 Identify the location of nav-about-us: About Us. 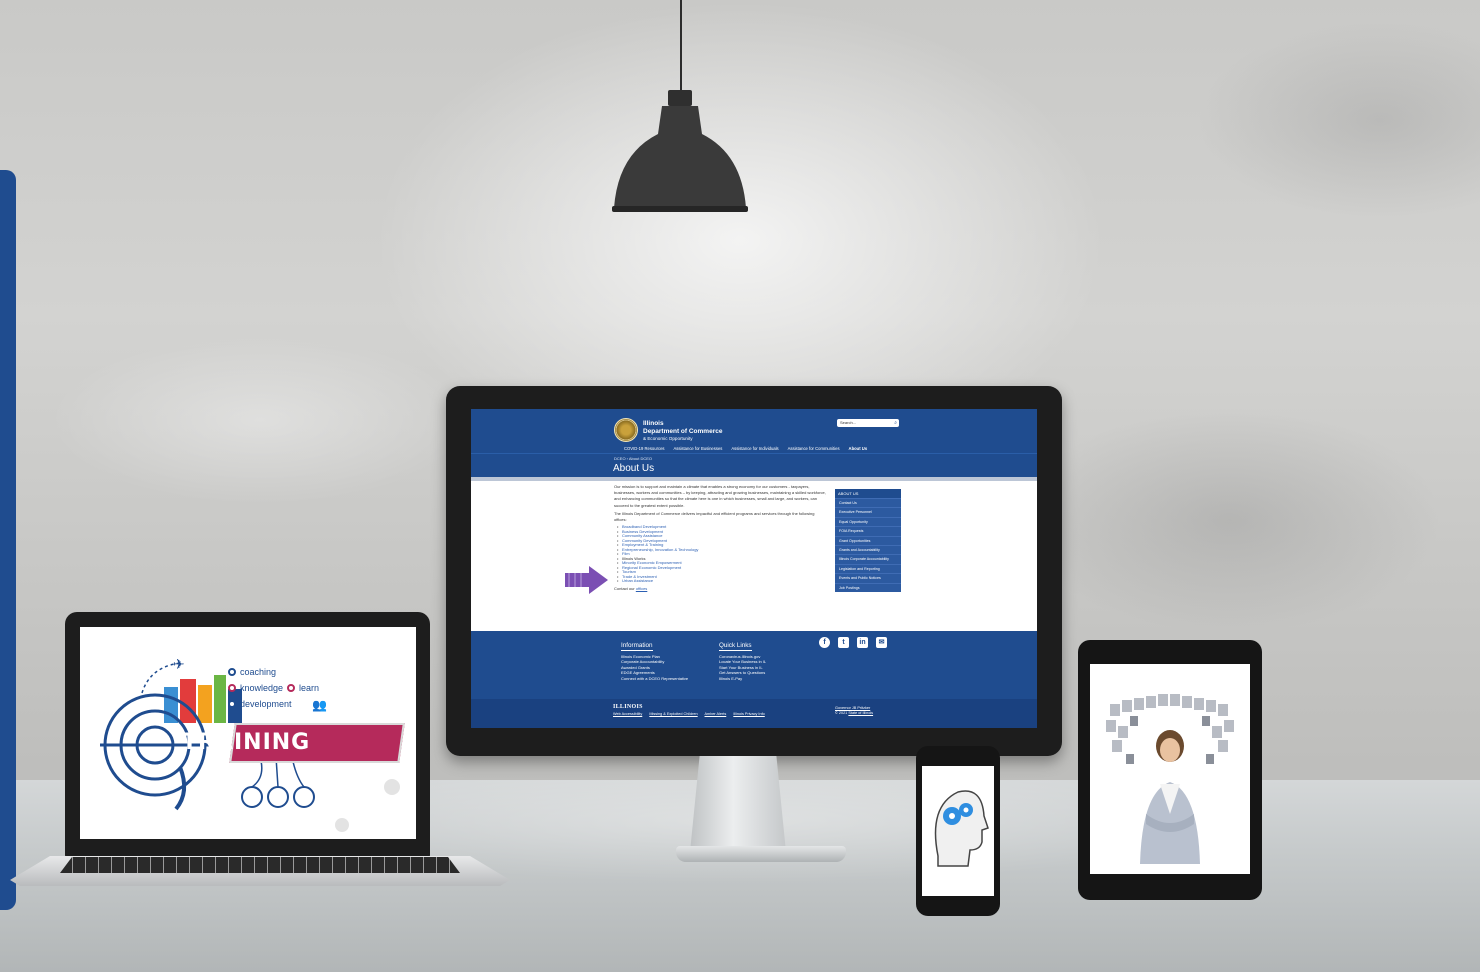
(858, 448).